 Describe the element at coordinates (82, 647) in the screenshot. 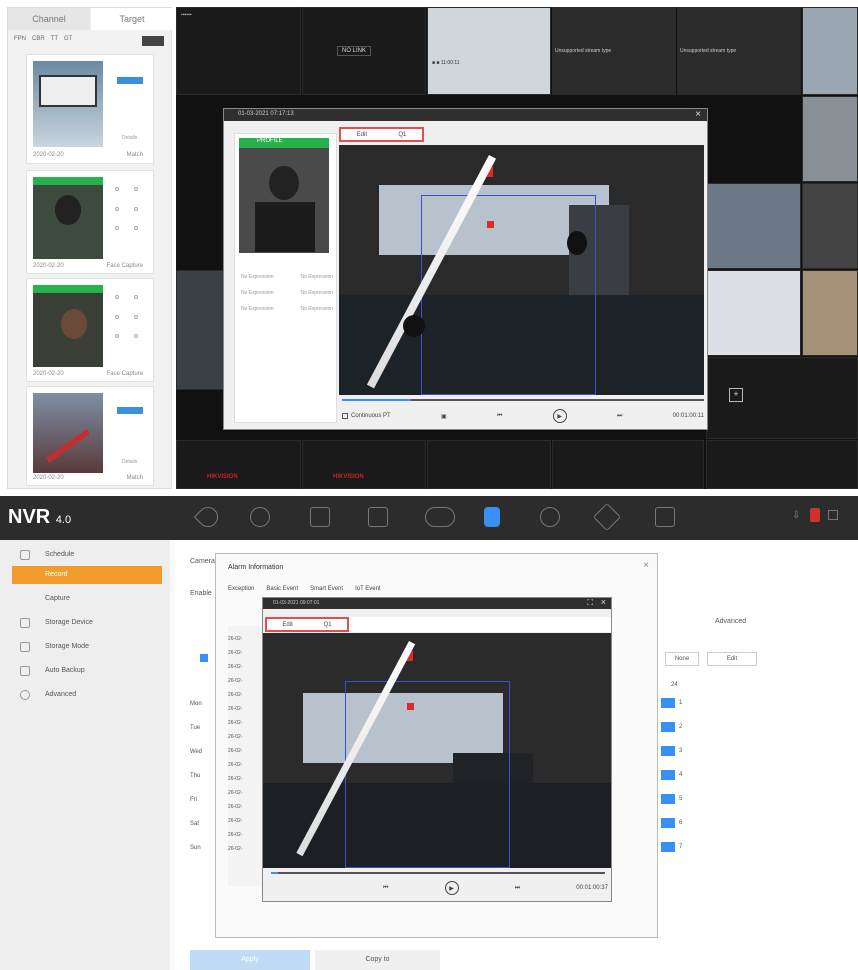

I see `sidebar-item-storage-mode: Storage Mode` at that location.